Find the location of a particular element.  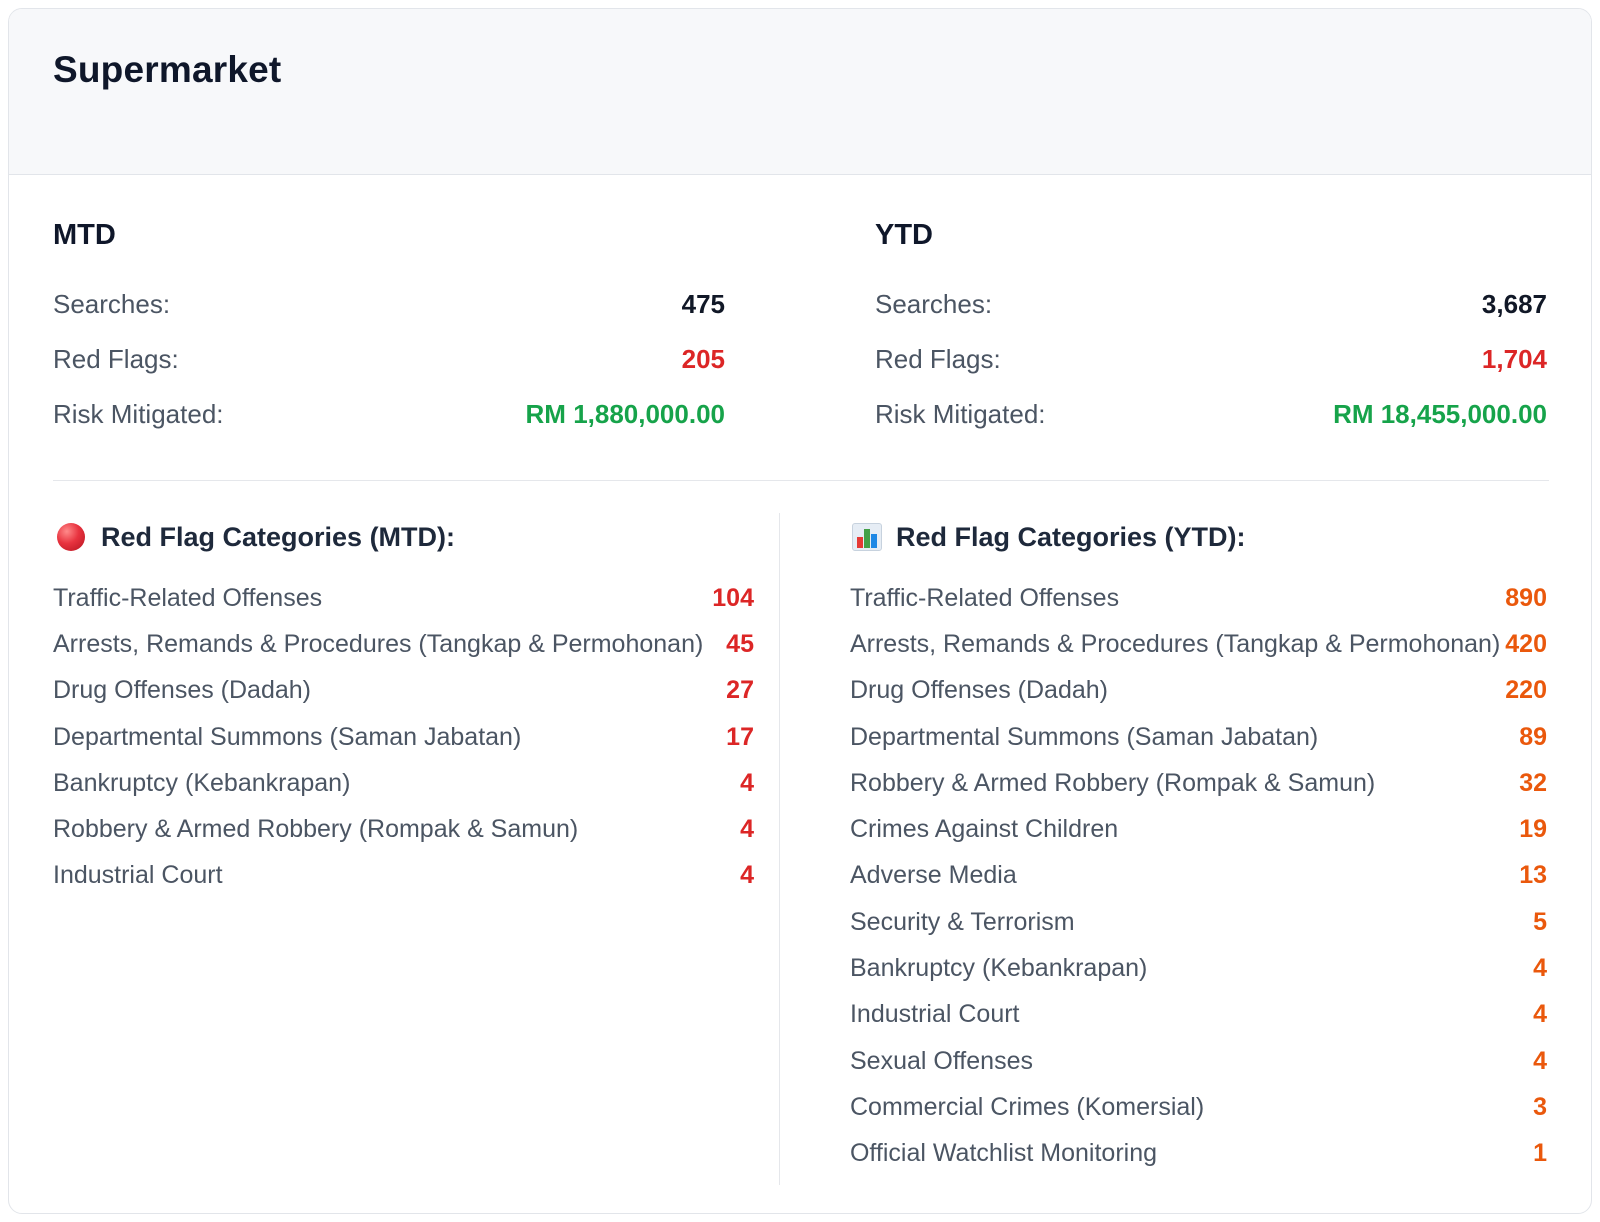

category-count: 13 is located at coordinates (1533, 875).